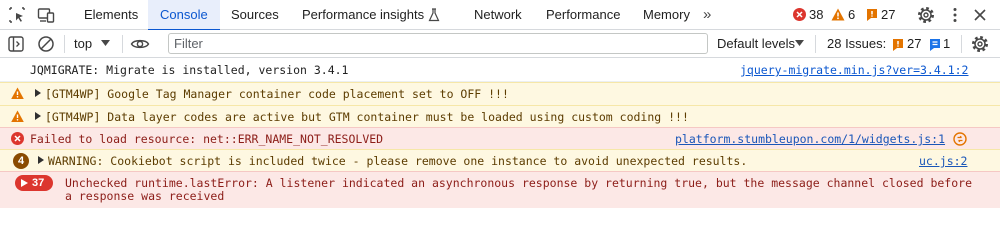 The image size is (1000, 240). Describe the element at coordinates (935, 45) in the screenshot. I see `issue-info-icon` at that location.